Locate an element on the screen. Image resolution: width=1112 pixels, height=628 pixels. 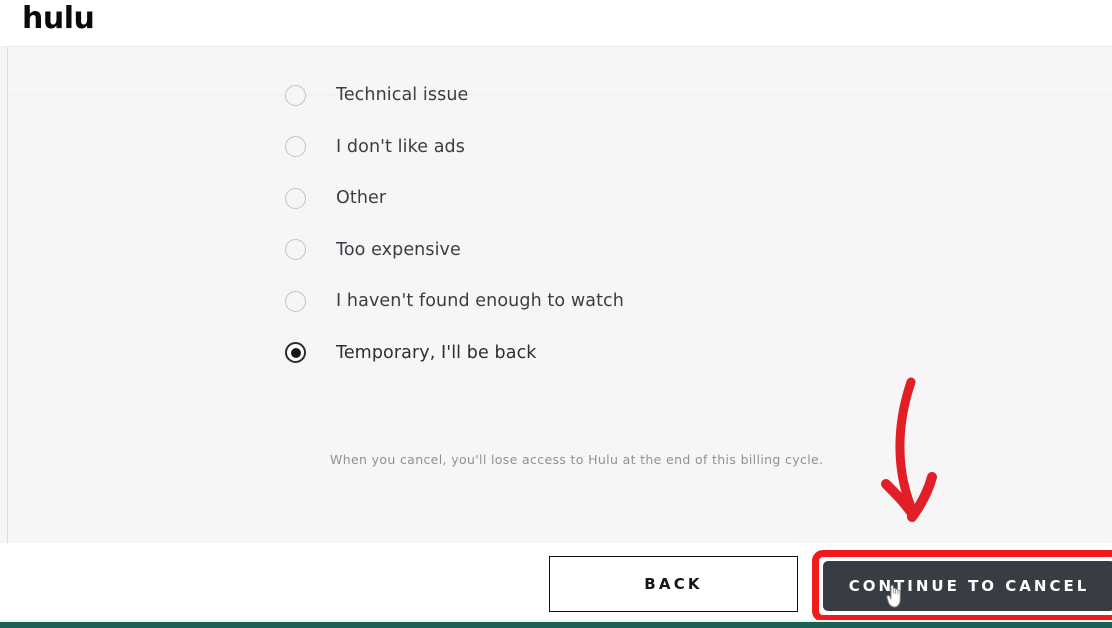
option-label: Technical issue is located at coordinates (402, 95).